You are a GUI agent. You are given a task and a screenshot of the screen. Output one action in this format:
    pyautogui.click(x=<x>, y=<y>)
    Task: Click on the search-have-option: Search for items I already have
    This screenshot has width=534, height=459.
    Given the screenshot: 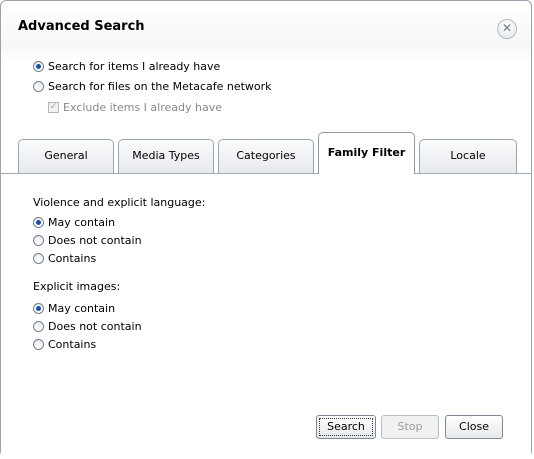 What is the action you would take?
    pyautogui.click(x=126, y=66)
    